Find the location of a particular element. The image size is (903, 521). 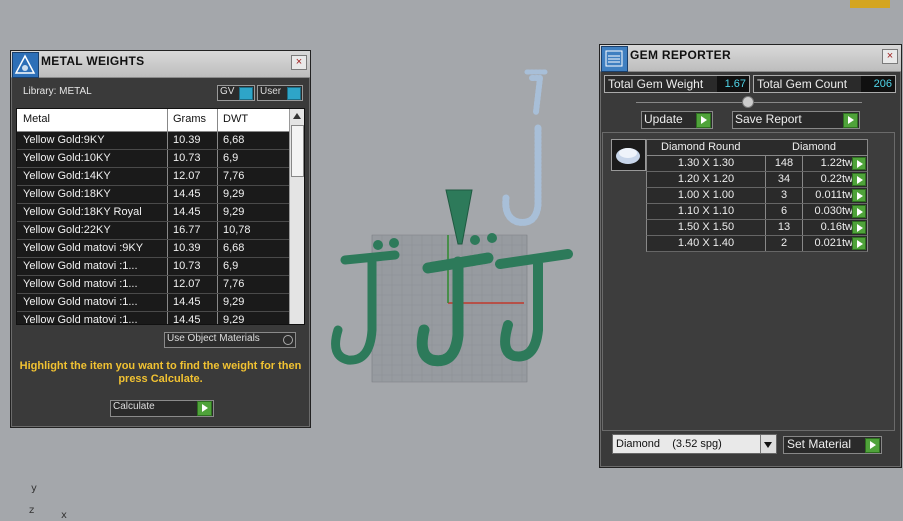

update-button: Update is located at coordinates (677, 120).